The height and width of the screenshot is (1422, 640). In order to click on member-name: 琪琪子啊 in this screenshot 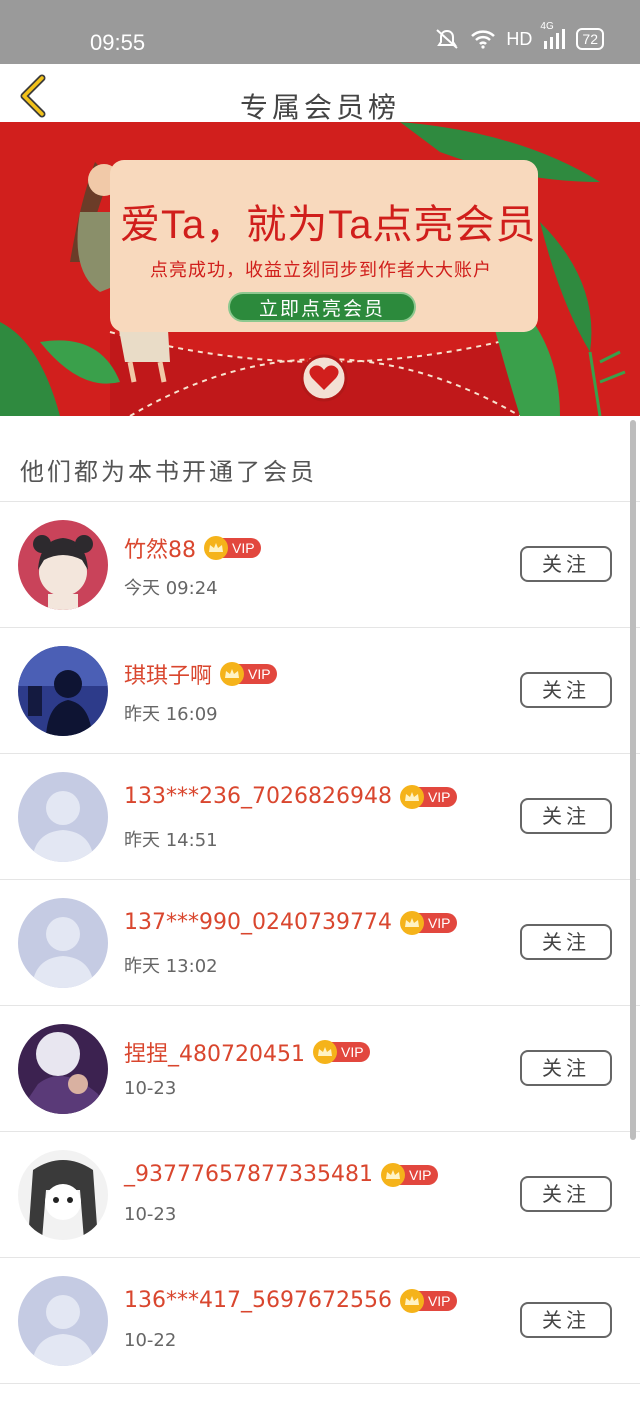, I will do `click(168, 674)`.